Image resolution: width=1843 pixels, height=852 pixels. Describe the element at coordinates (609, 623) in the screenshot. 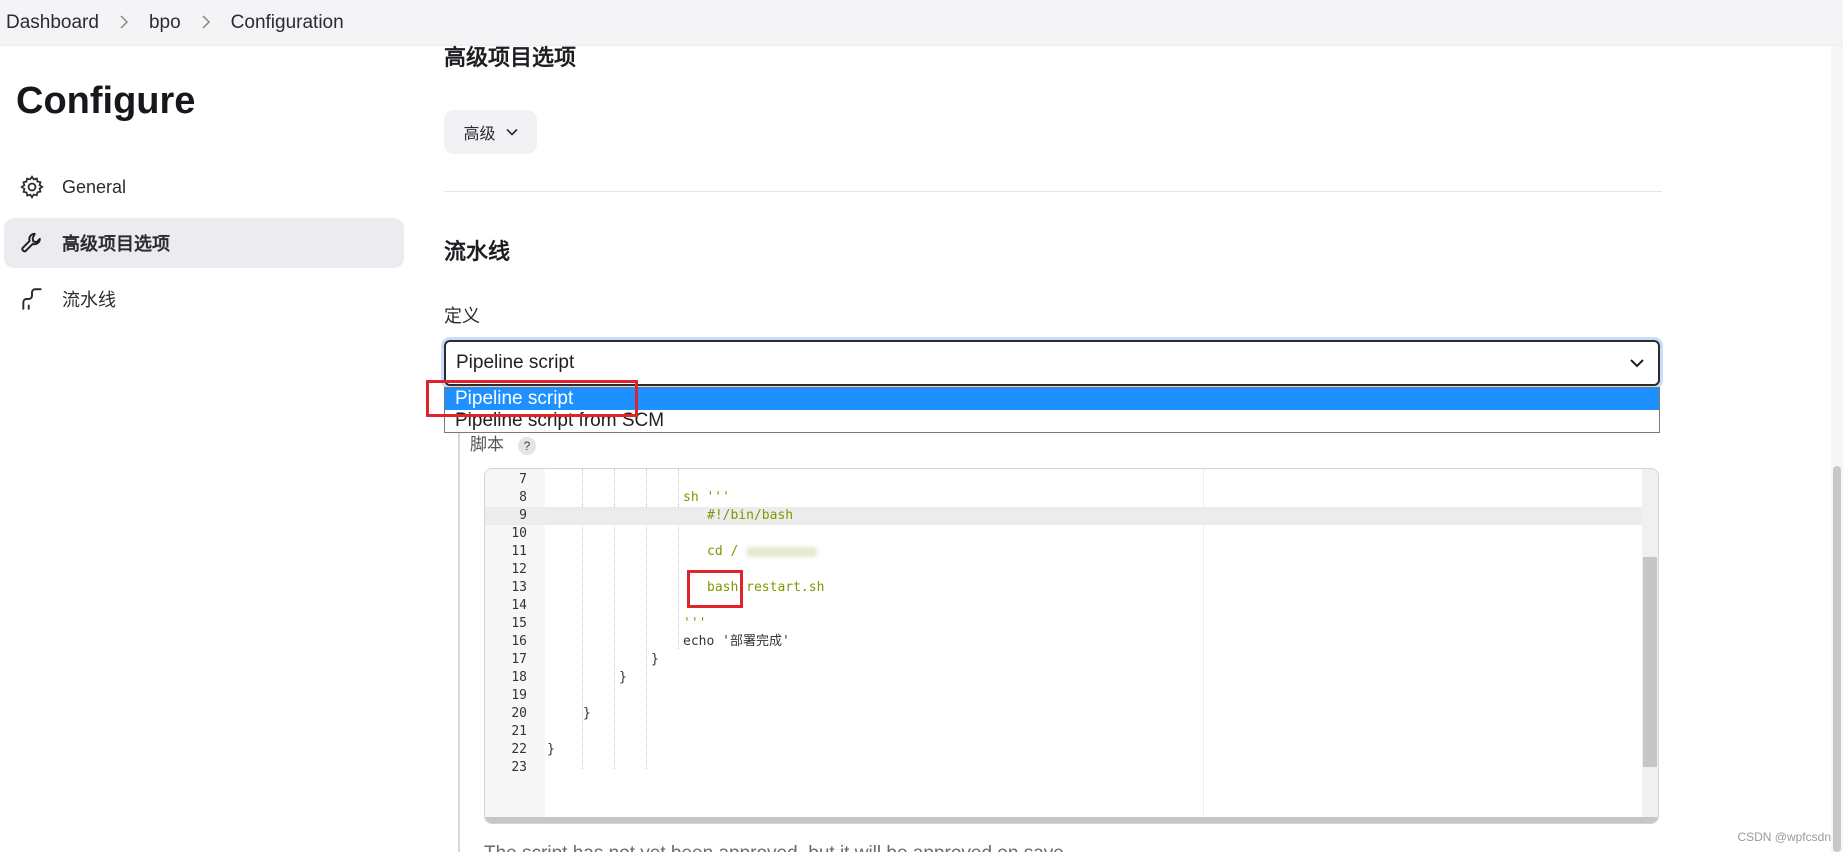

I see `code-line: 15 '''` at that location.